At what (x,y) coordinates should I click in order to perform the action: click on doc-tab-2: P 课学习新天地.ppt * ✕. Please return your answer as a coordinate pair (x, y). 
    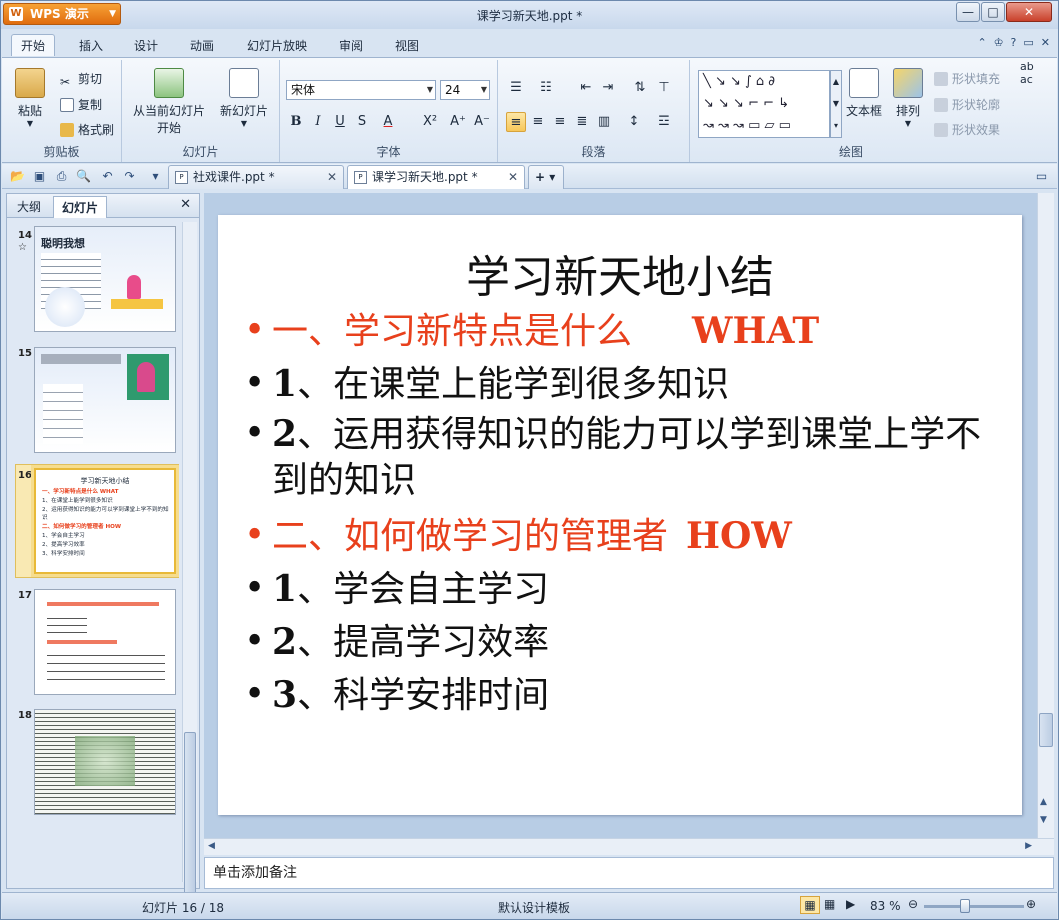
    Looking at the image, I should click on (436, 177).